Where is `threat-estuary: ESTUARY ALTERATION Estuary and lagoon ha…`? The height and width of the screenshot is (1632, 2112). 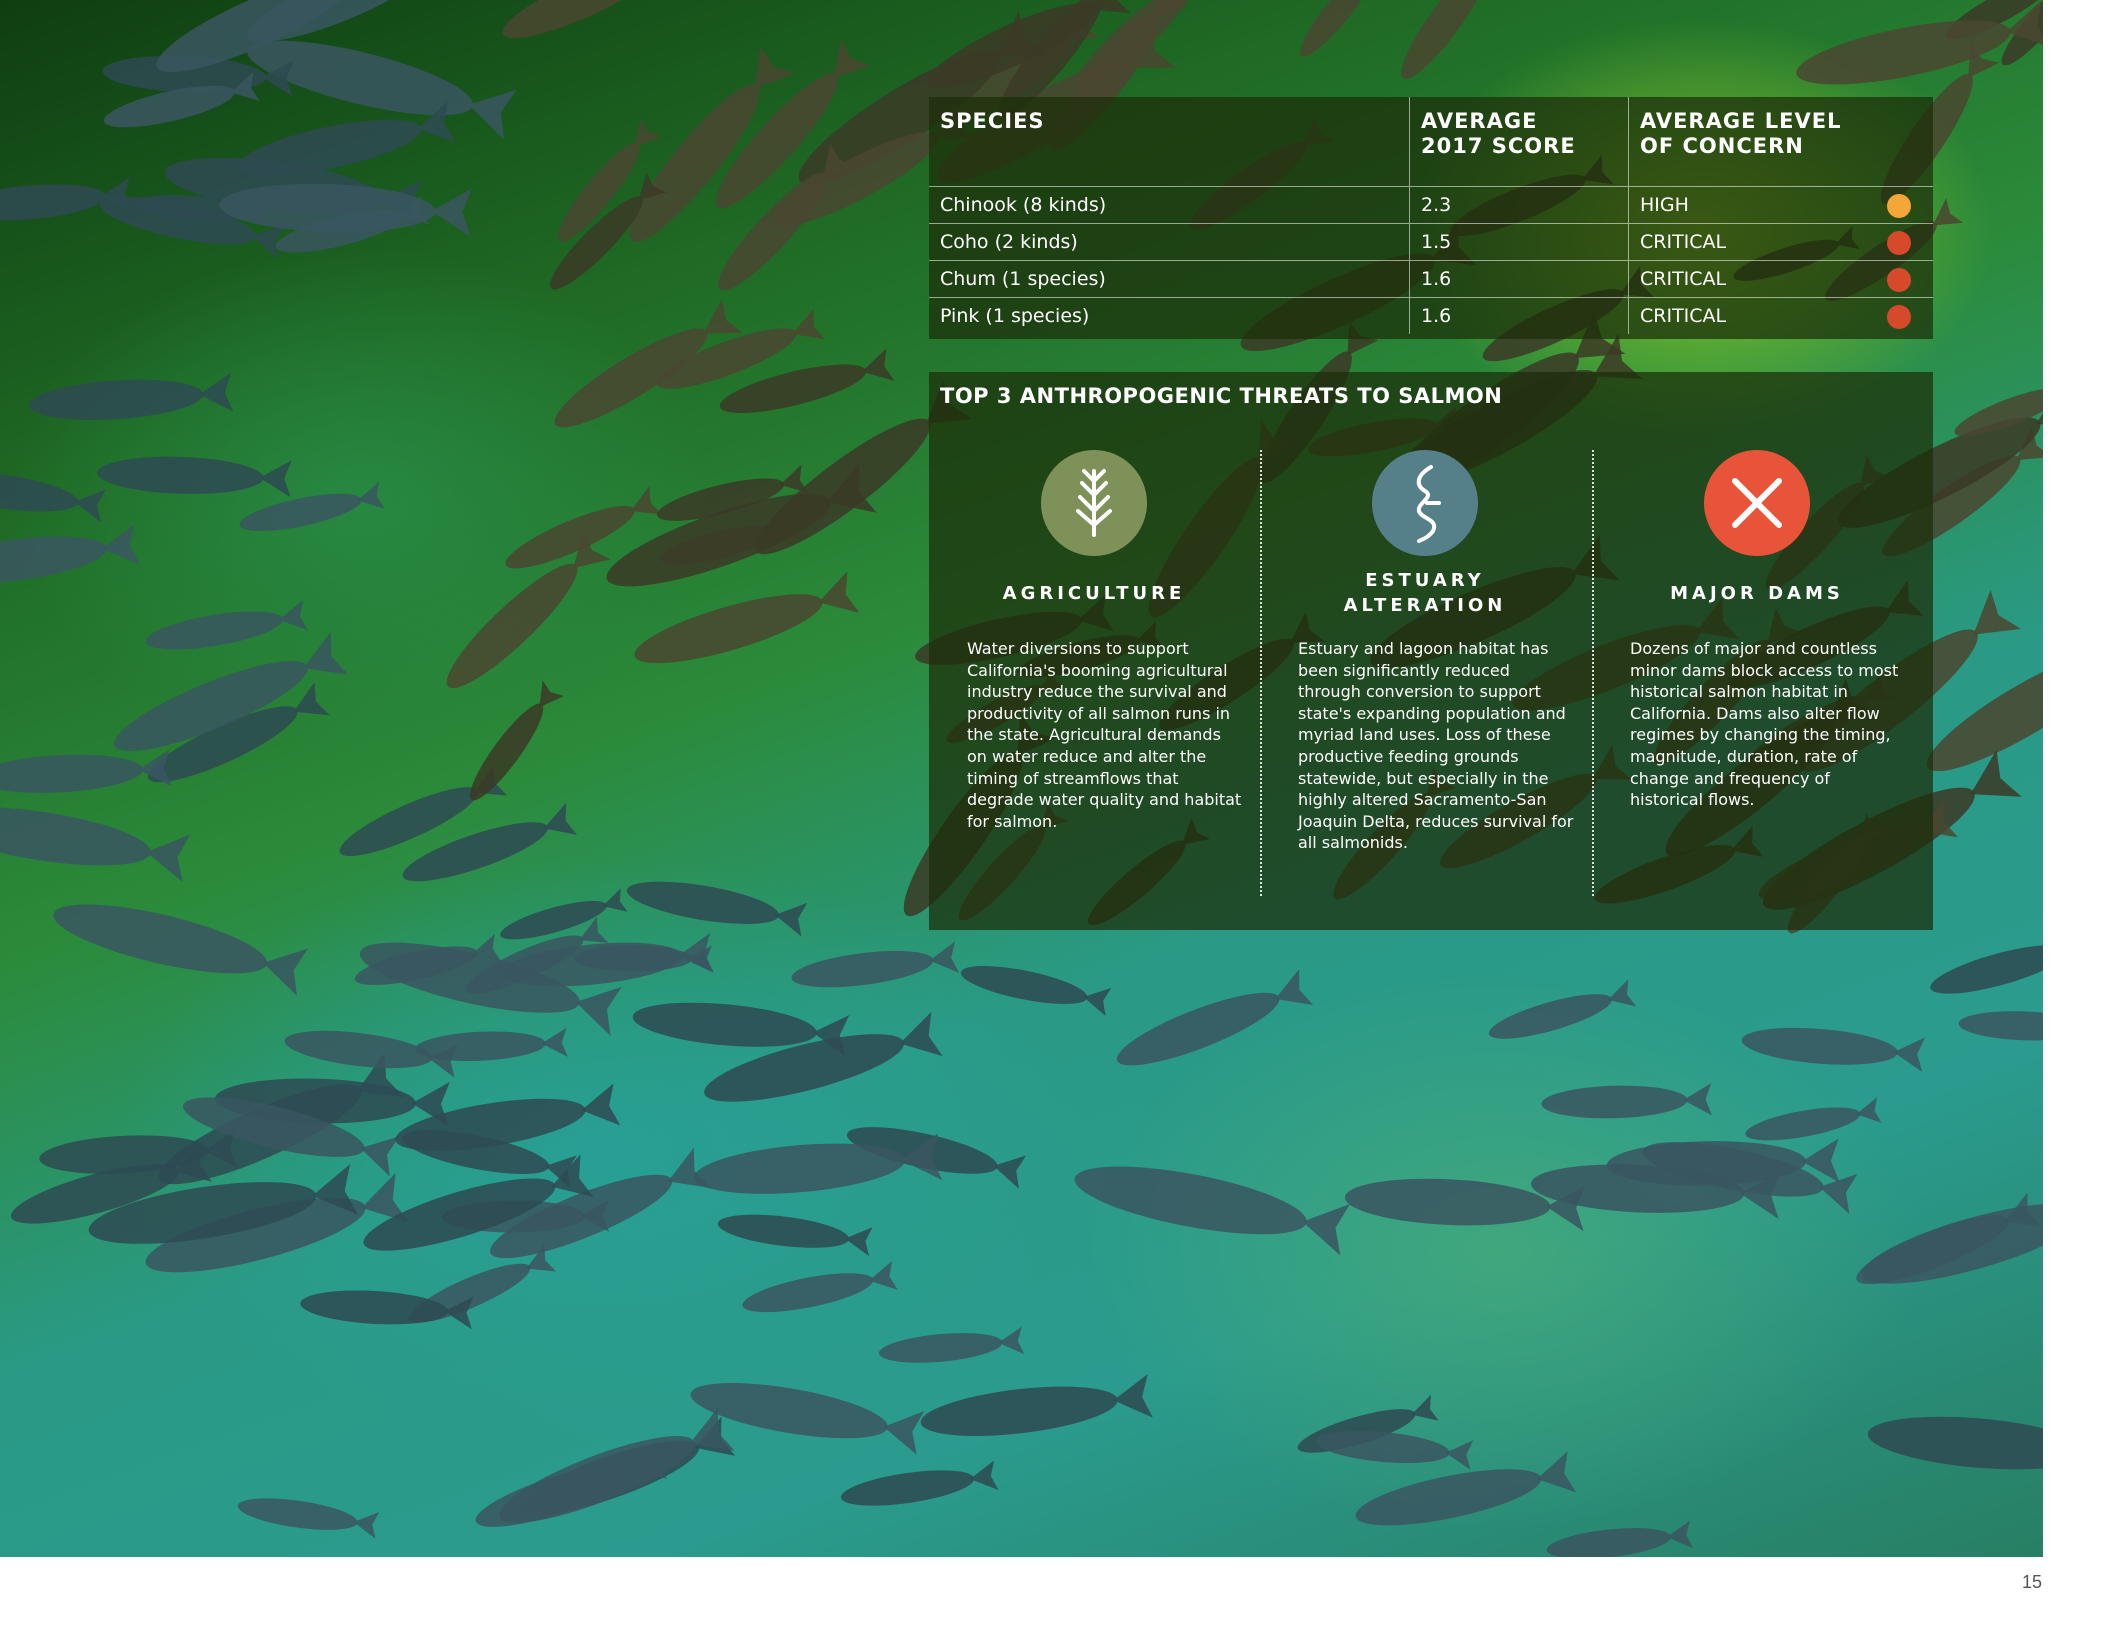
threat-estuary: ESTUARY ALTERATION Estuary and lagoon ha… is located at coordinates (1425, 652).